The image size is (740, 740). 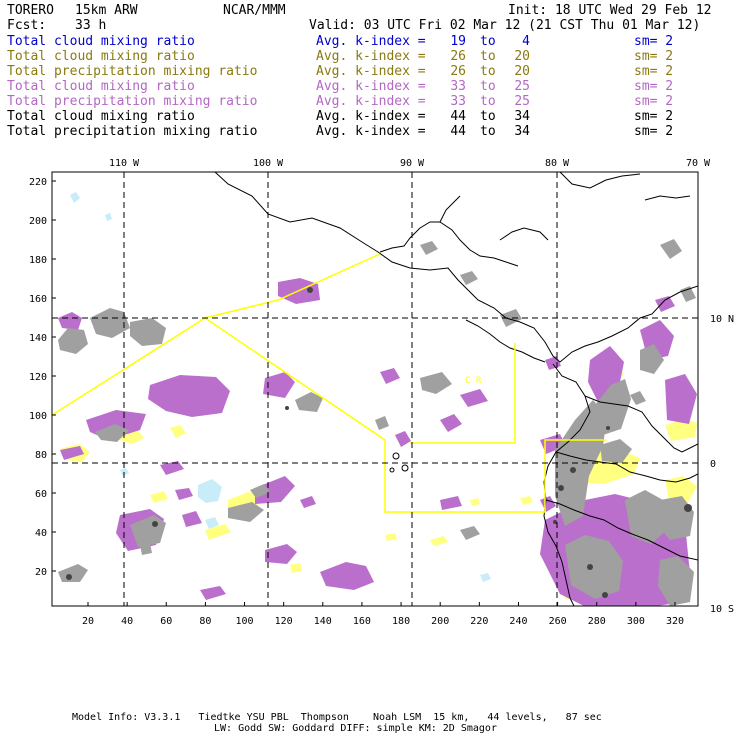 I want to click on latitude-label: 10 S, so click(x=722, y=609).